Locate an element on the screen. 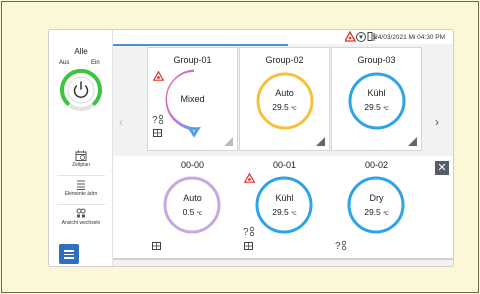 The image size is (480, 294). mode-label: Mixed is located at coordinates (192, 99).